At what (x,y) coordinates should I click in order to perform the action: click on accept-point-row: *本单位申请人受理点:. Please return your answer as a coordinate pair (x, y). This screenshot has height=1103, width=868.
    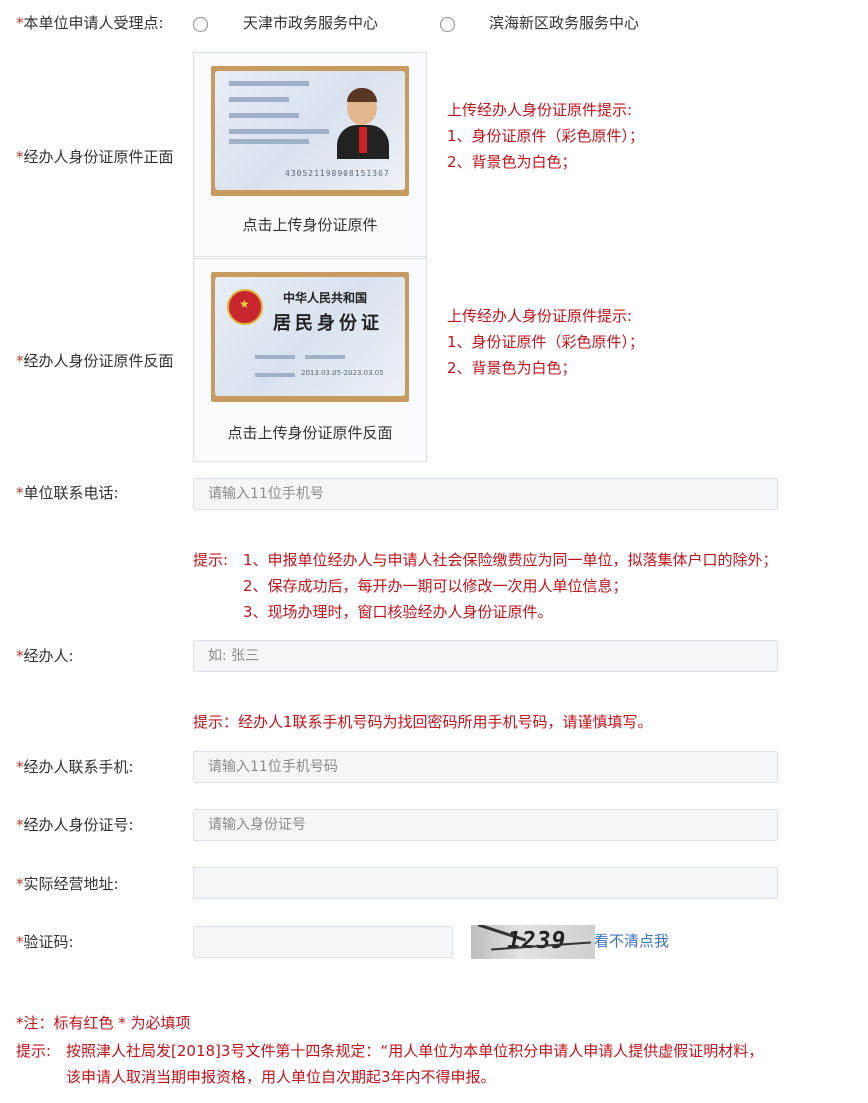
    Looking at the image, I should click on (90, 22).